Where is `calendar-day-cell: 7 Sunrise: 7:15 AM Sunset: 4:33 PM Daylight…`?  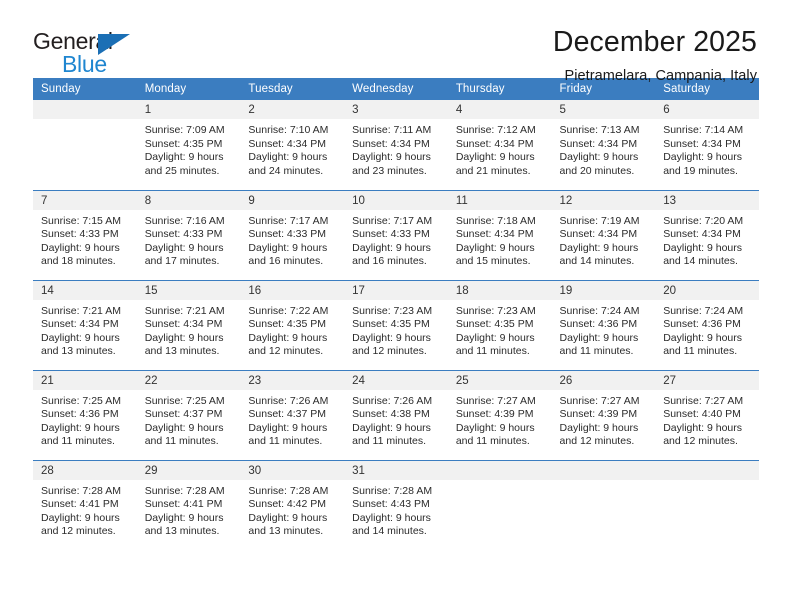 calendar-day-cell: 7 Sunrise: 7:15 AM Sunset: 4:33 PM Daylight… is located at coordinates (85, 234).